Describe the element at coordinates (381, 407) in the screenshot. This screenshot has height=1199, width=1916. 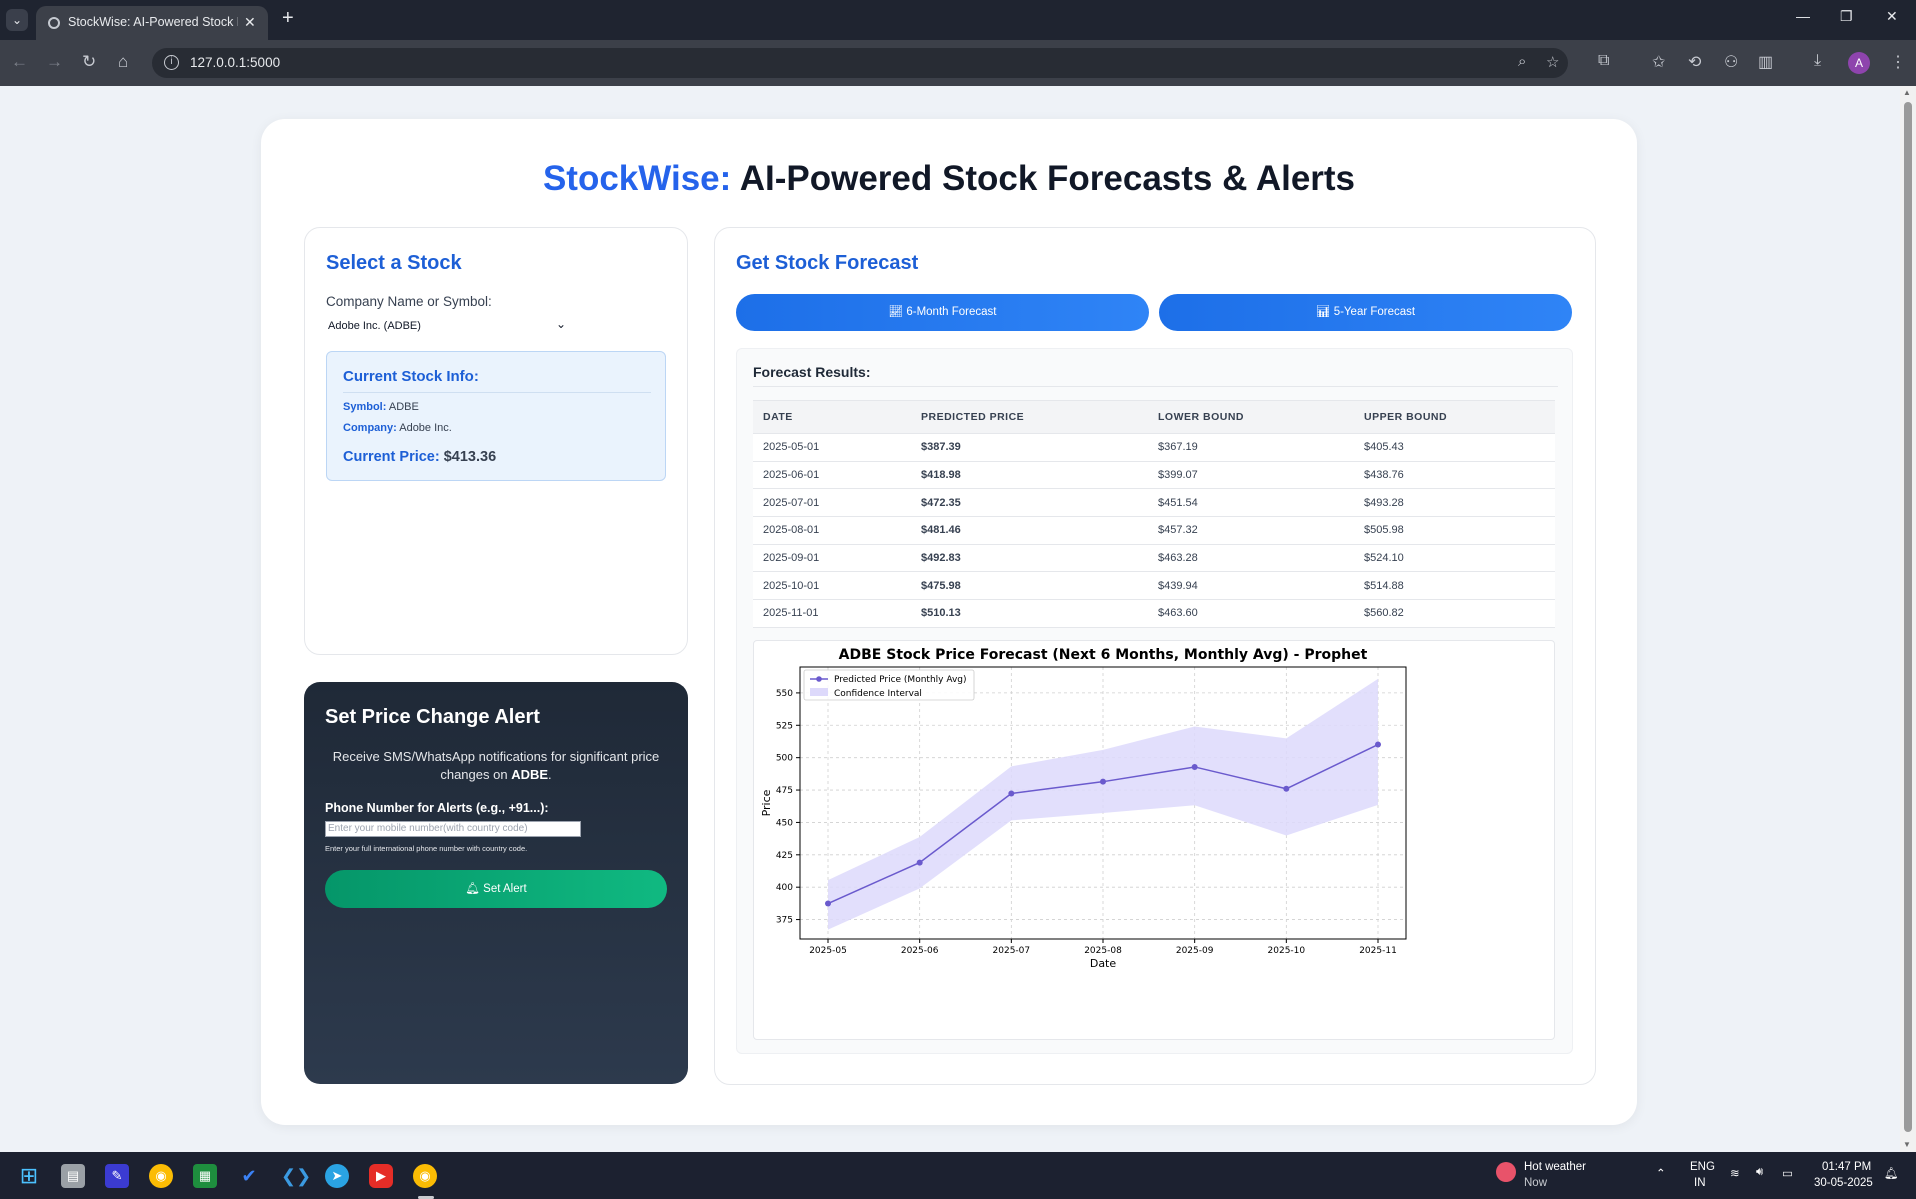
I see `symbol-row: Symbol: ADBE` at that location.